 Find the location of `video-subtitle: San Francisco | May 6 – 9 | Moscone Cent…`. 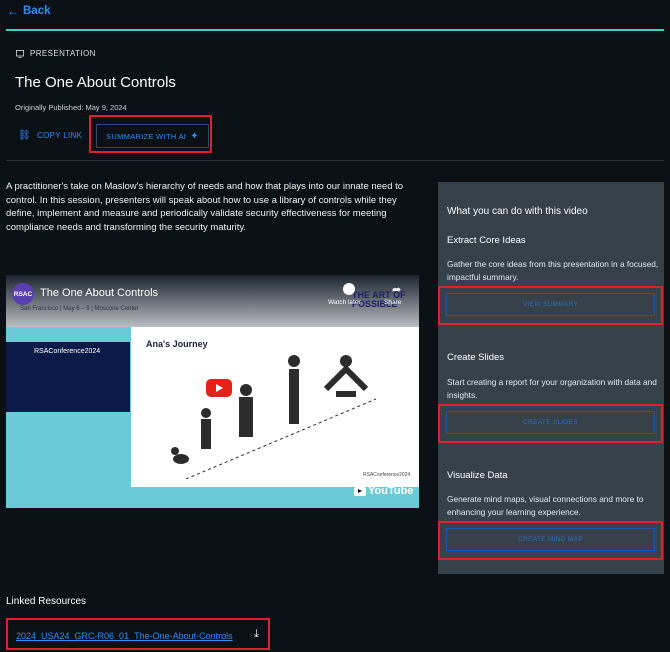

video-subtitle: San Francisco | May 6 – 9 | Moscone Cent… is located at coordinates (79, 309).